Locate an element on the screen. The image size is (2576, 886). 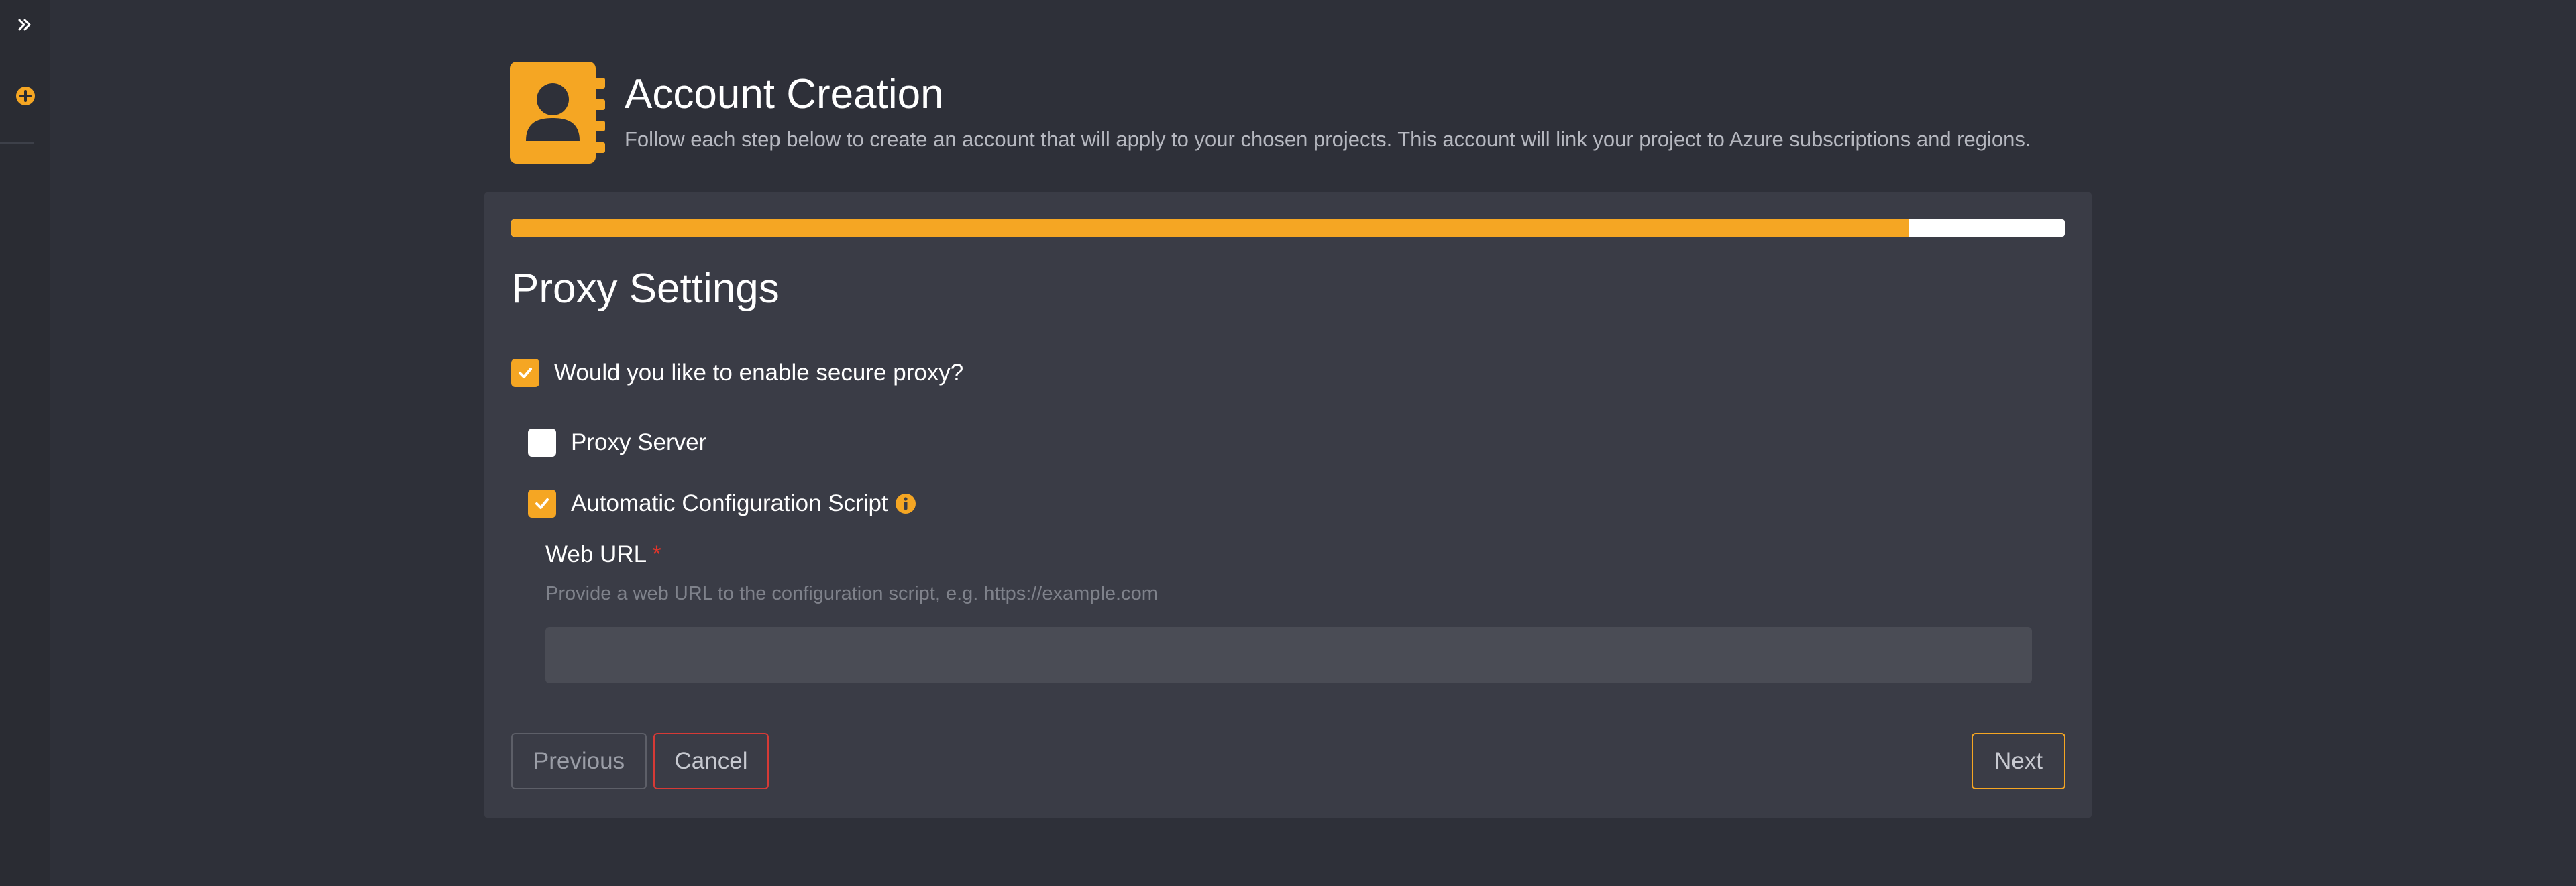
enable-proxy-checkbox is located at coordinates (525, 373).